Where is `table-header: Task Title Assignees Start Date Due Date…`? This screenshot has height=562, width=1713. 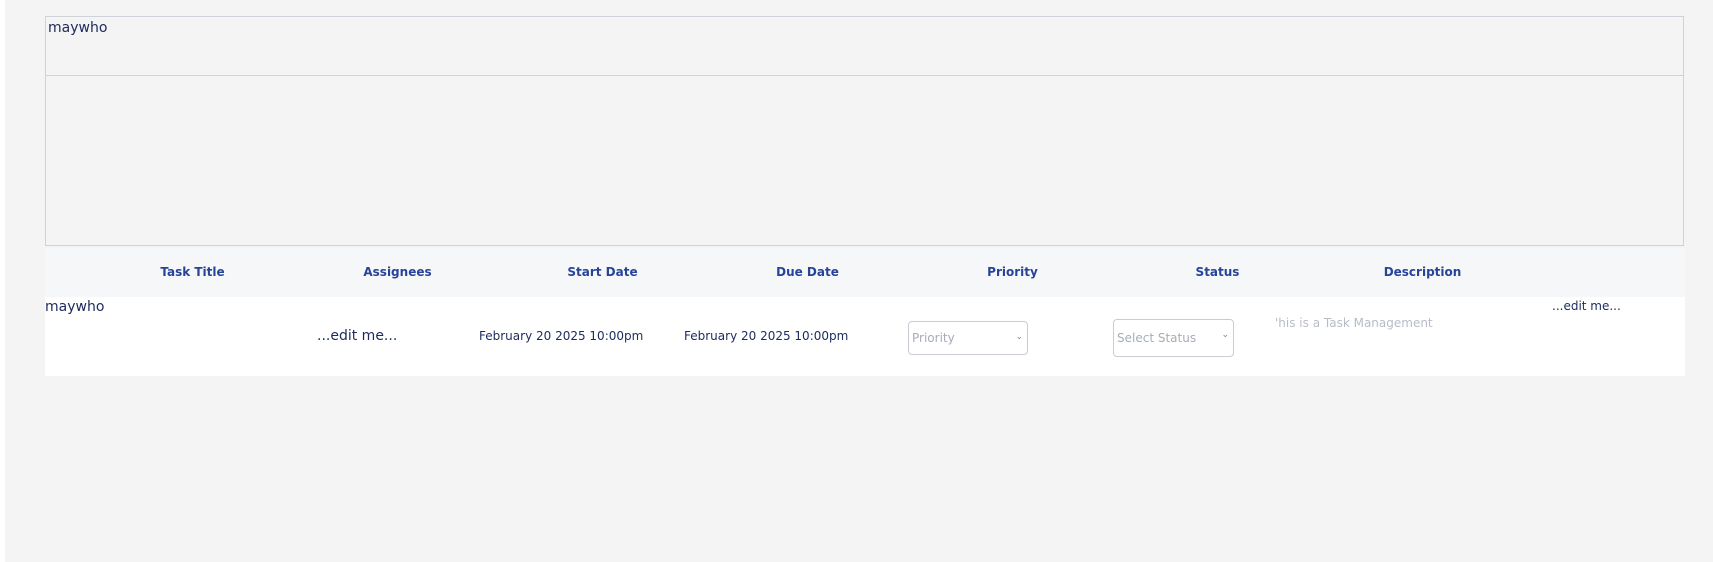 table-header: Task Title Assignees Start Date Due Date… is located at coordinates (865, 272).